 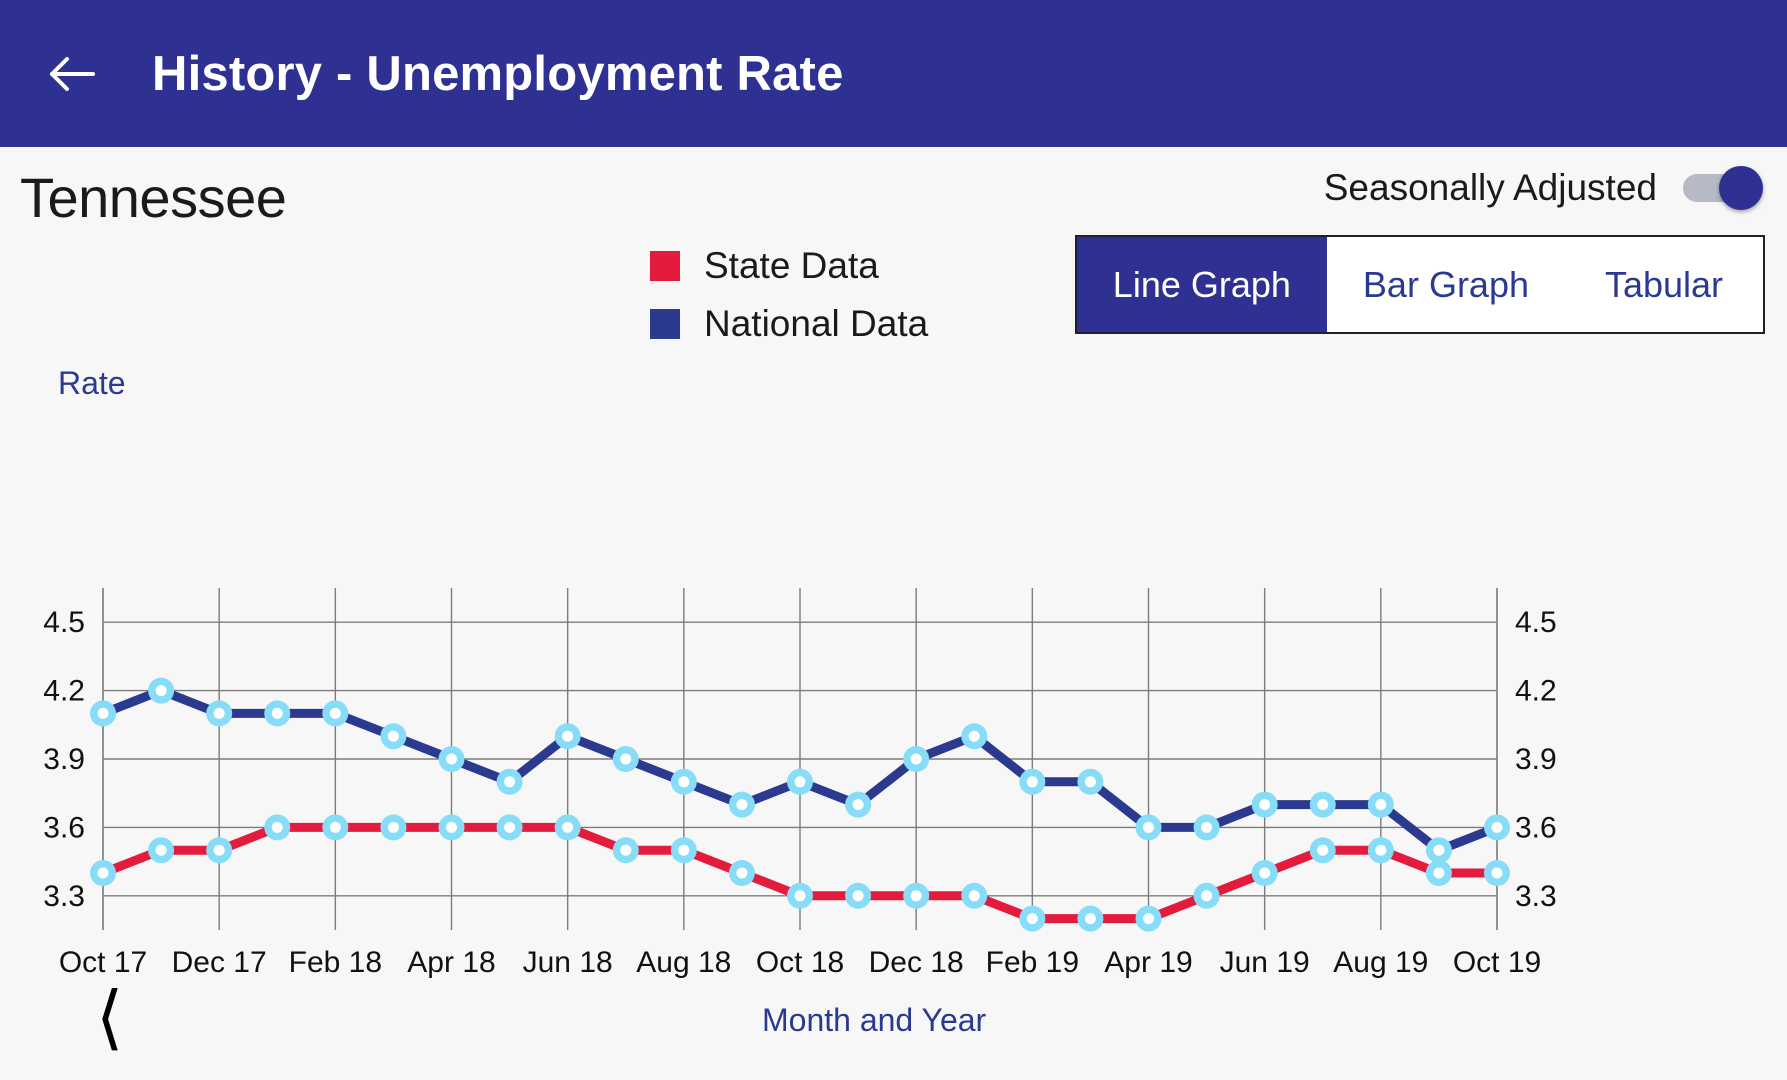 What do you see at coordinates (1032, 962) in the screenshot?
I see `x-tick-label: Feb 19` at bounding box center [1032, 962].